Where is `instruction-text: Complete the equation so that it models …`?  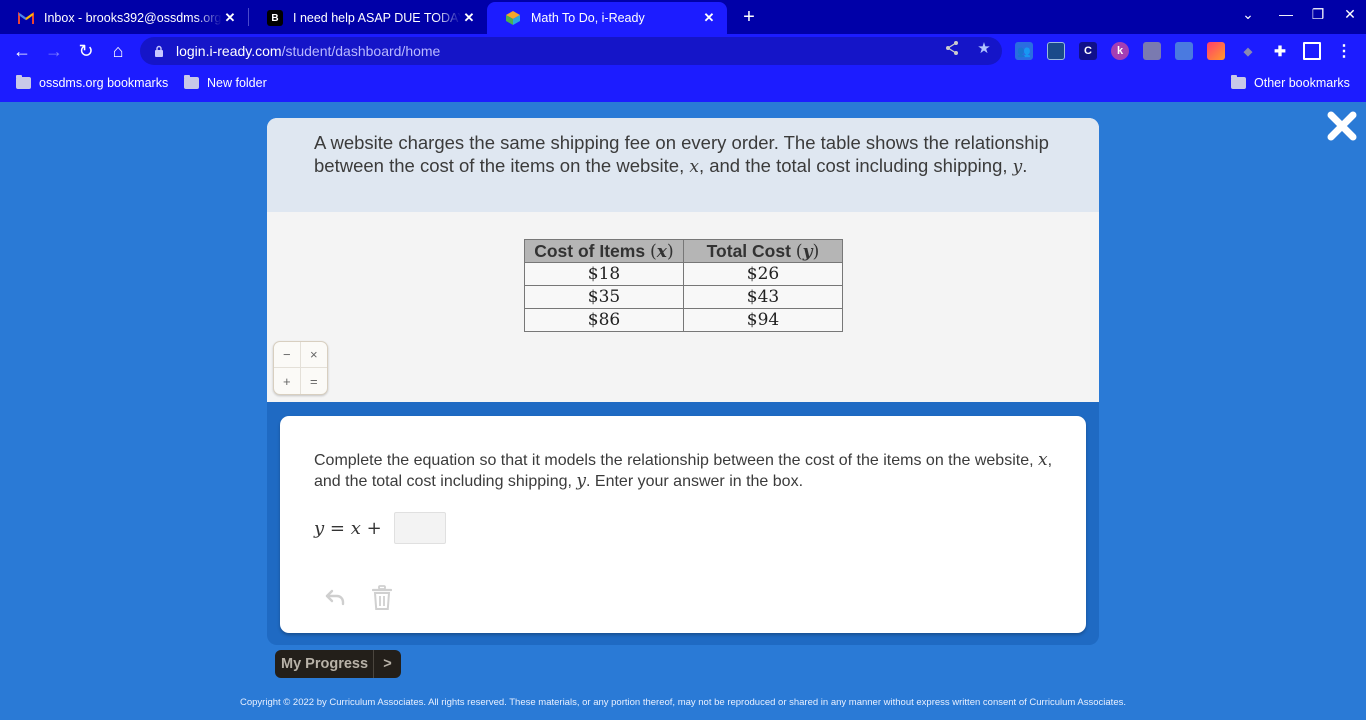 instruction-text: Complete the equation so that it models … is located at coordinates (676, 460).